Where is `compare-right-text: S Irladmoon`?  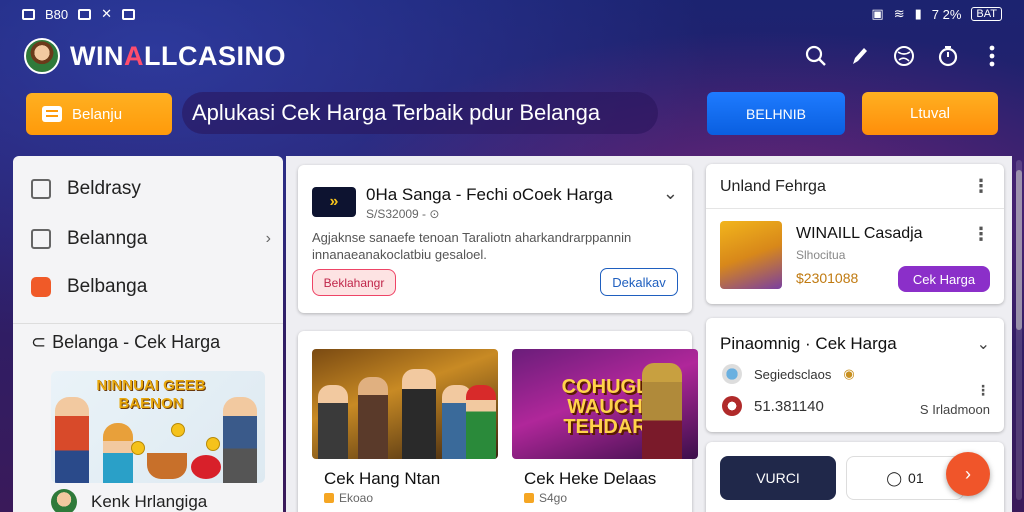 compare-right-text: S Irladmoon is located at coordinates (954, 409).